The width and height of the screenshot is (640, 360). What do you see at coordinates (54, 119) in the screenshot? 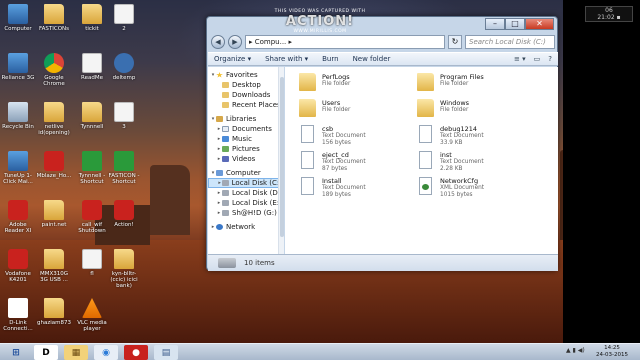
I see `desktop-icon: netlive id(opening)` at bounding box center [54, 119].